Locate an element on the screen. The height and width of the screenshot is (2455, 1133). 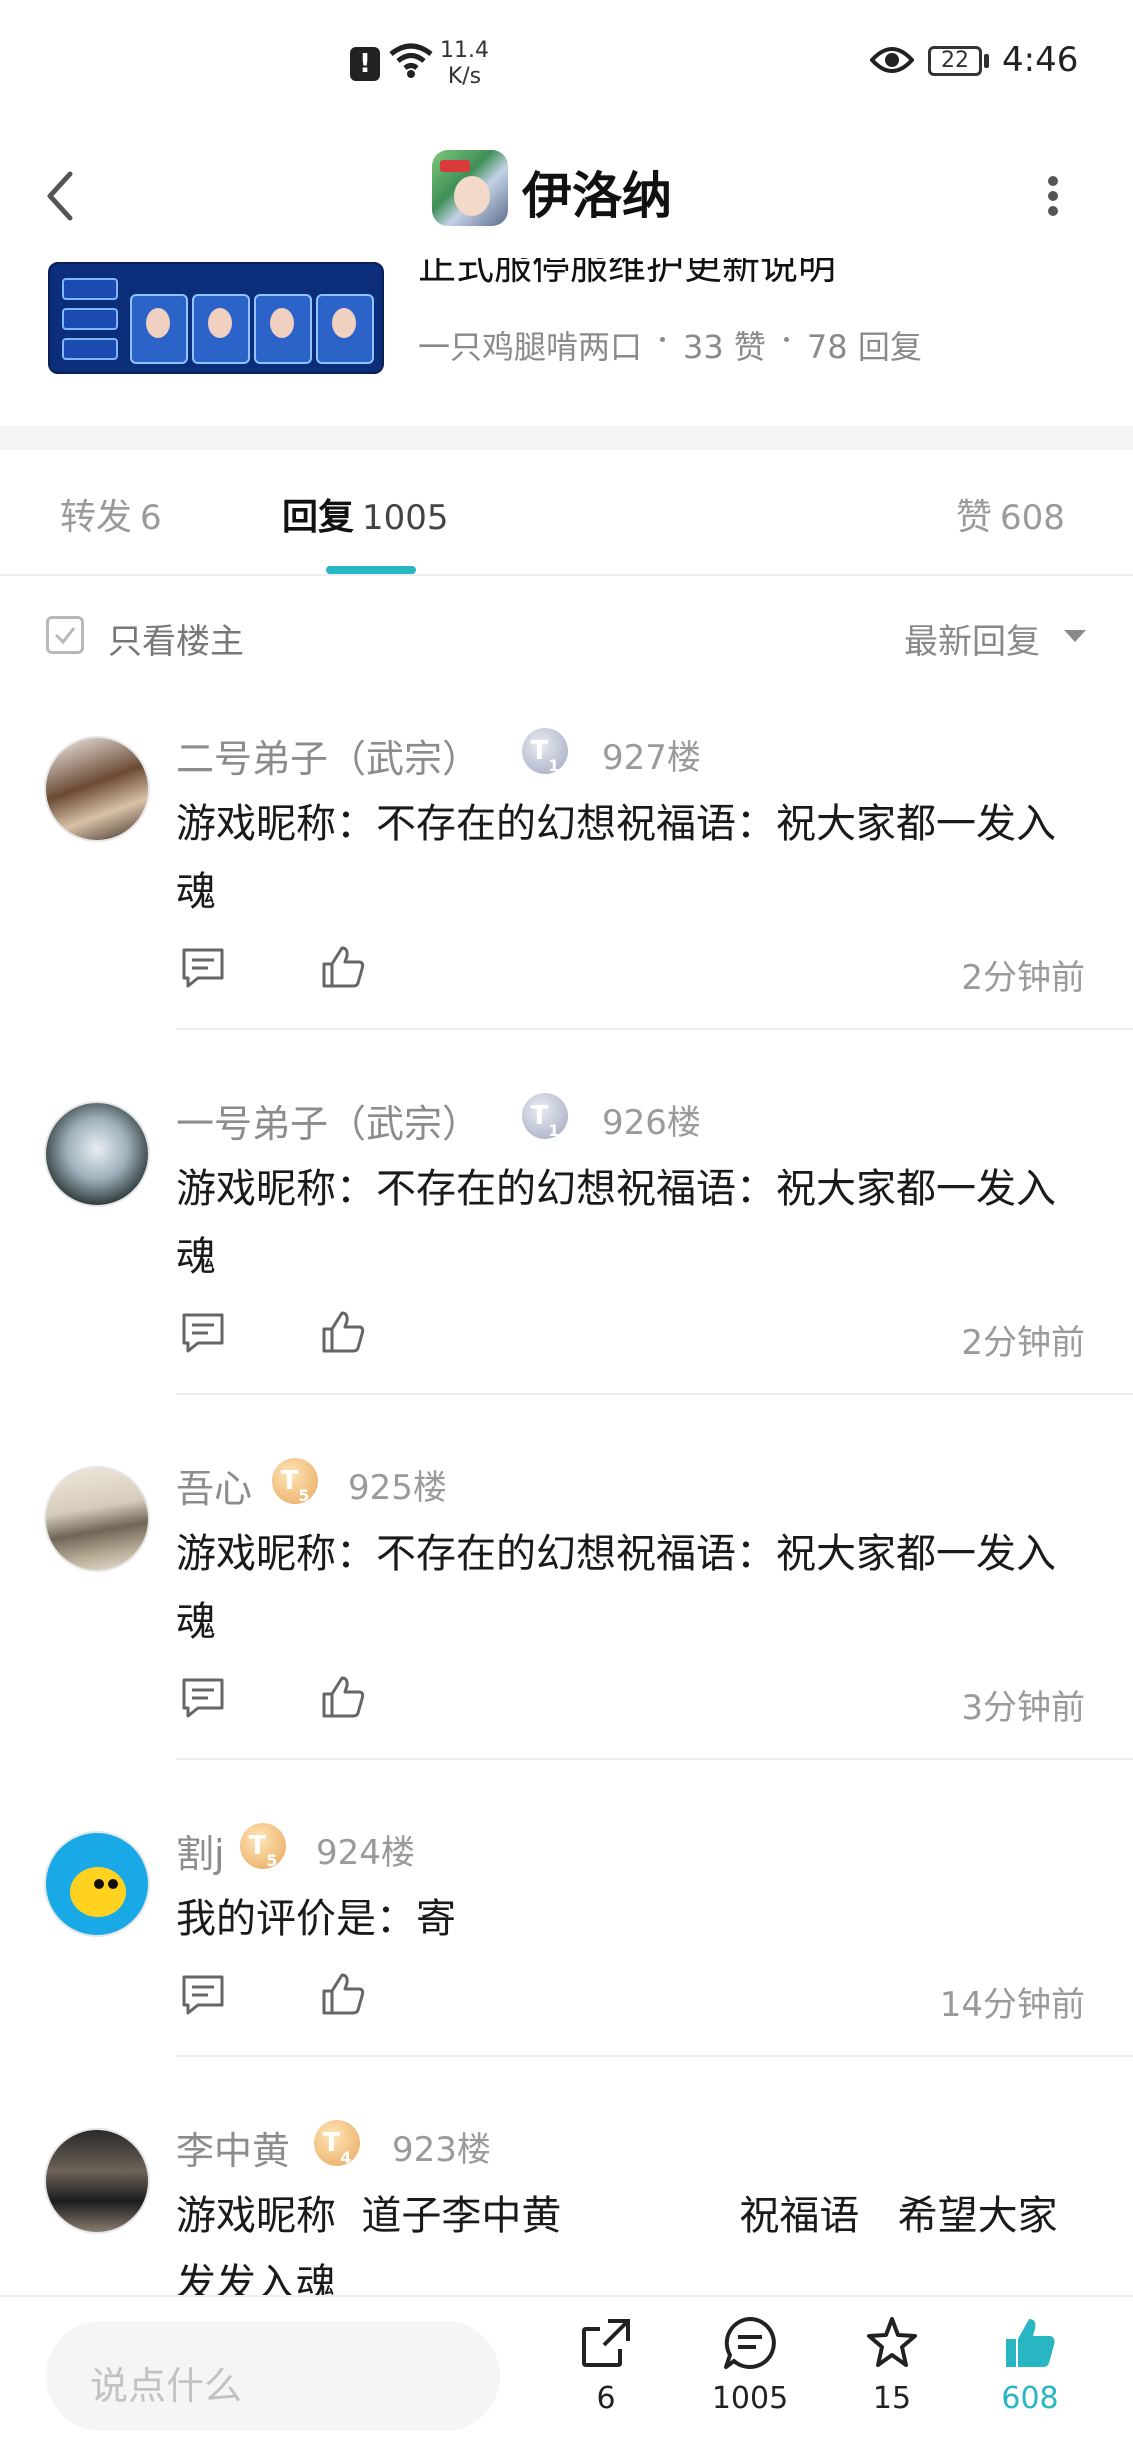
username: 李中黄 is located at coordinates (233, 2147).